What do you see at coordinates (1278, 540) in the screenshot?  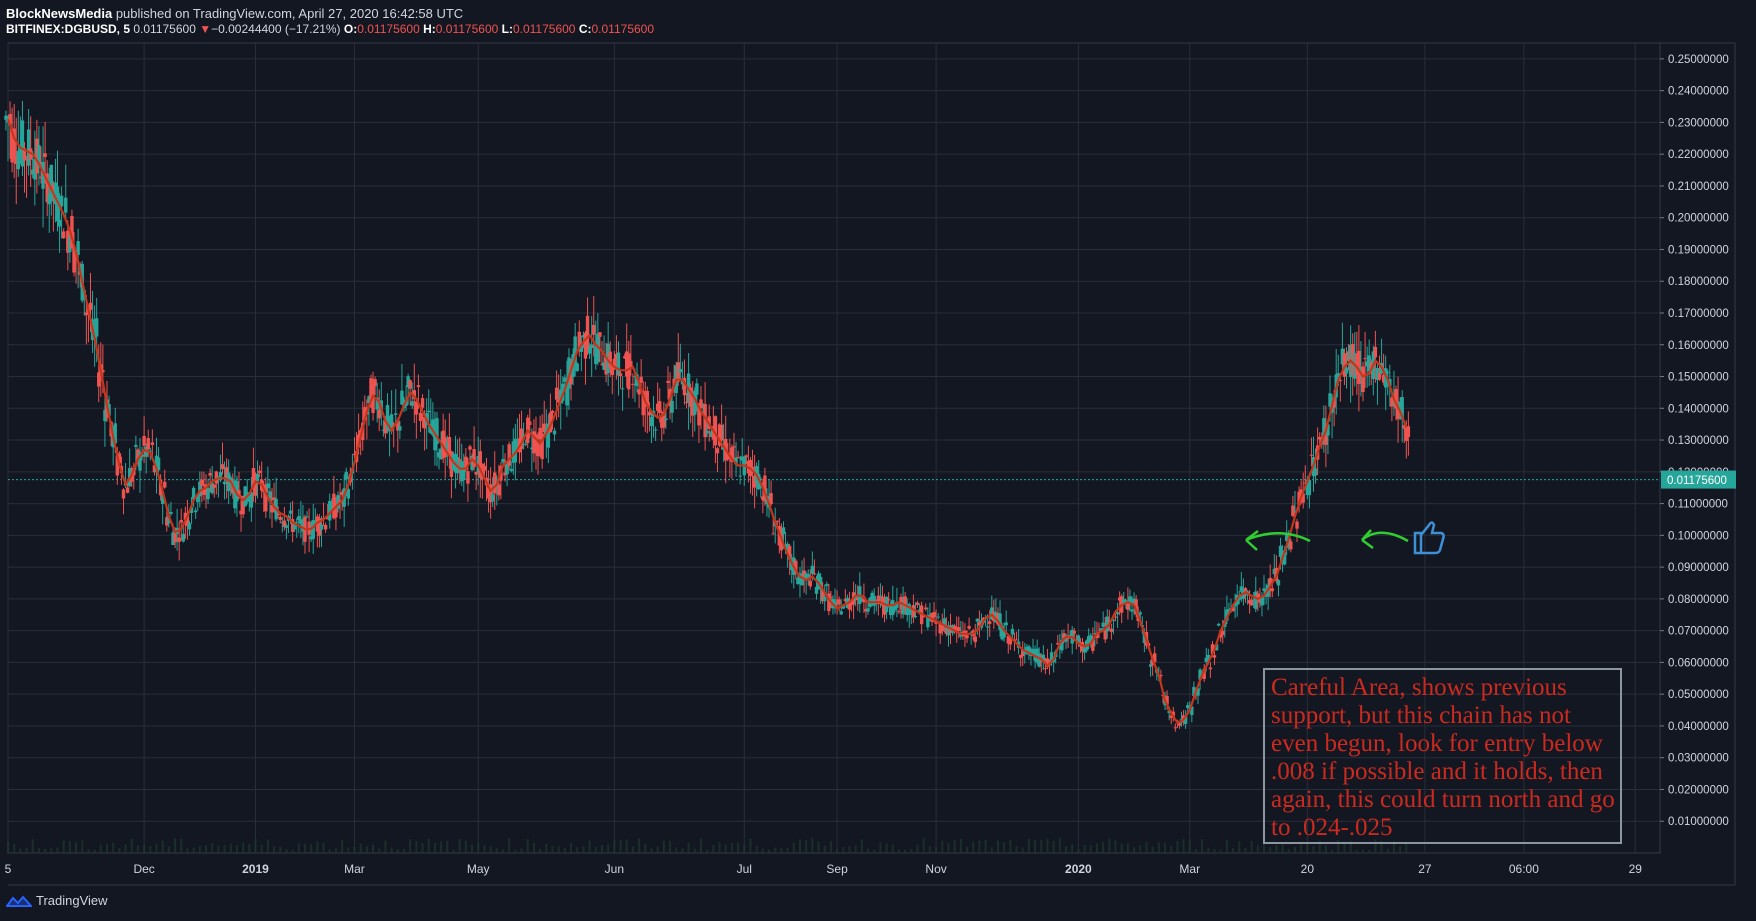 I see `left-arrow-icon` at bounding box center [1278, 540].